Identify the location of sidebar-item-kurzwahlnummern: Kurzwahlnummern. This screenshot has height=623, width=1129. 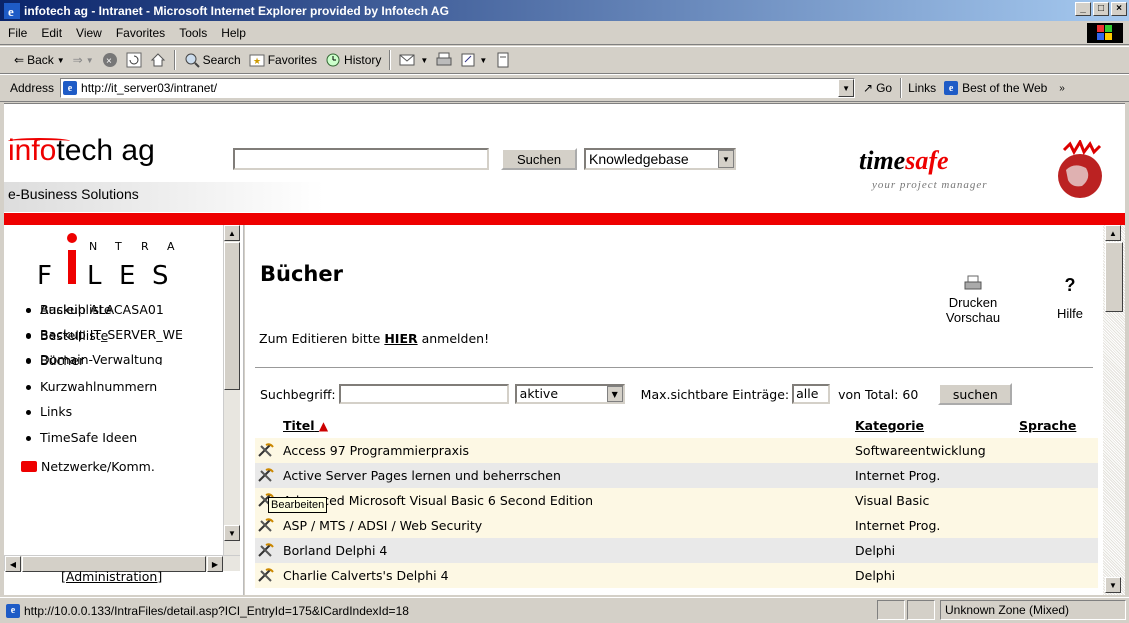
(91, 391).